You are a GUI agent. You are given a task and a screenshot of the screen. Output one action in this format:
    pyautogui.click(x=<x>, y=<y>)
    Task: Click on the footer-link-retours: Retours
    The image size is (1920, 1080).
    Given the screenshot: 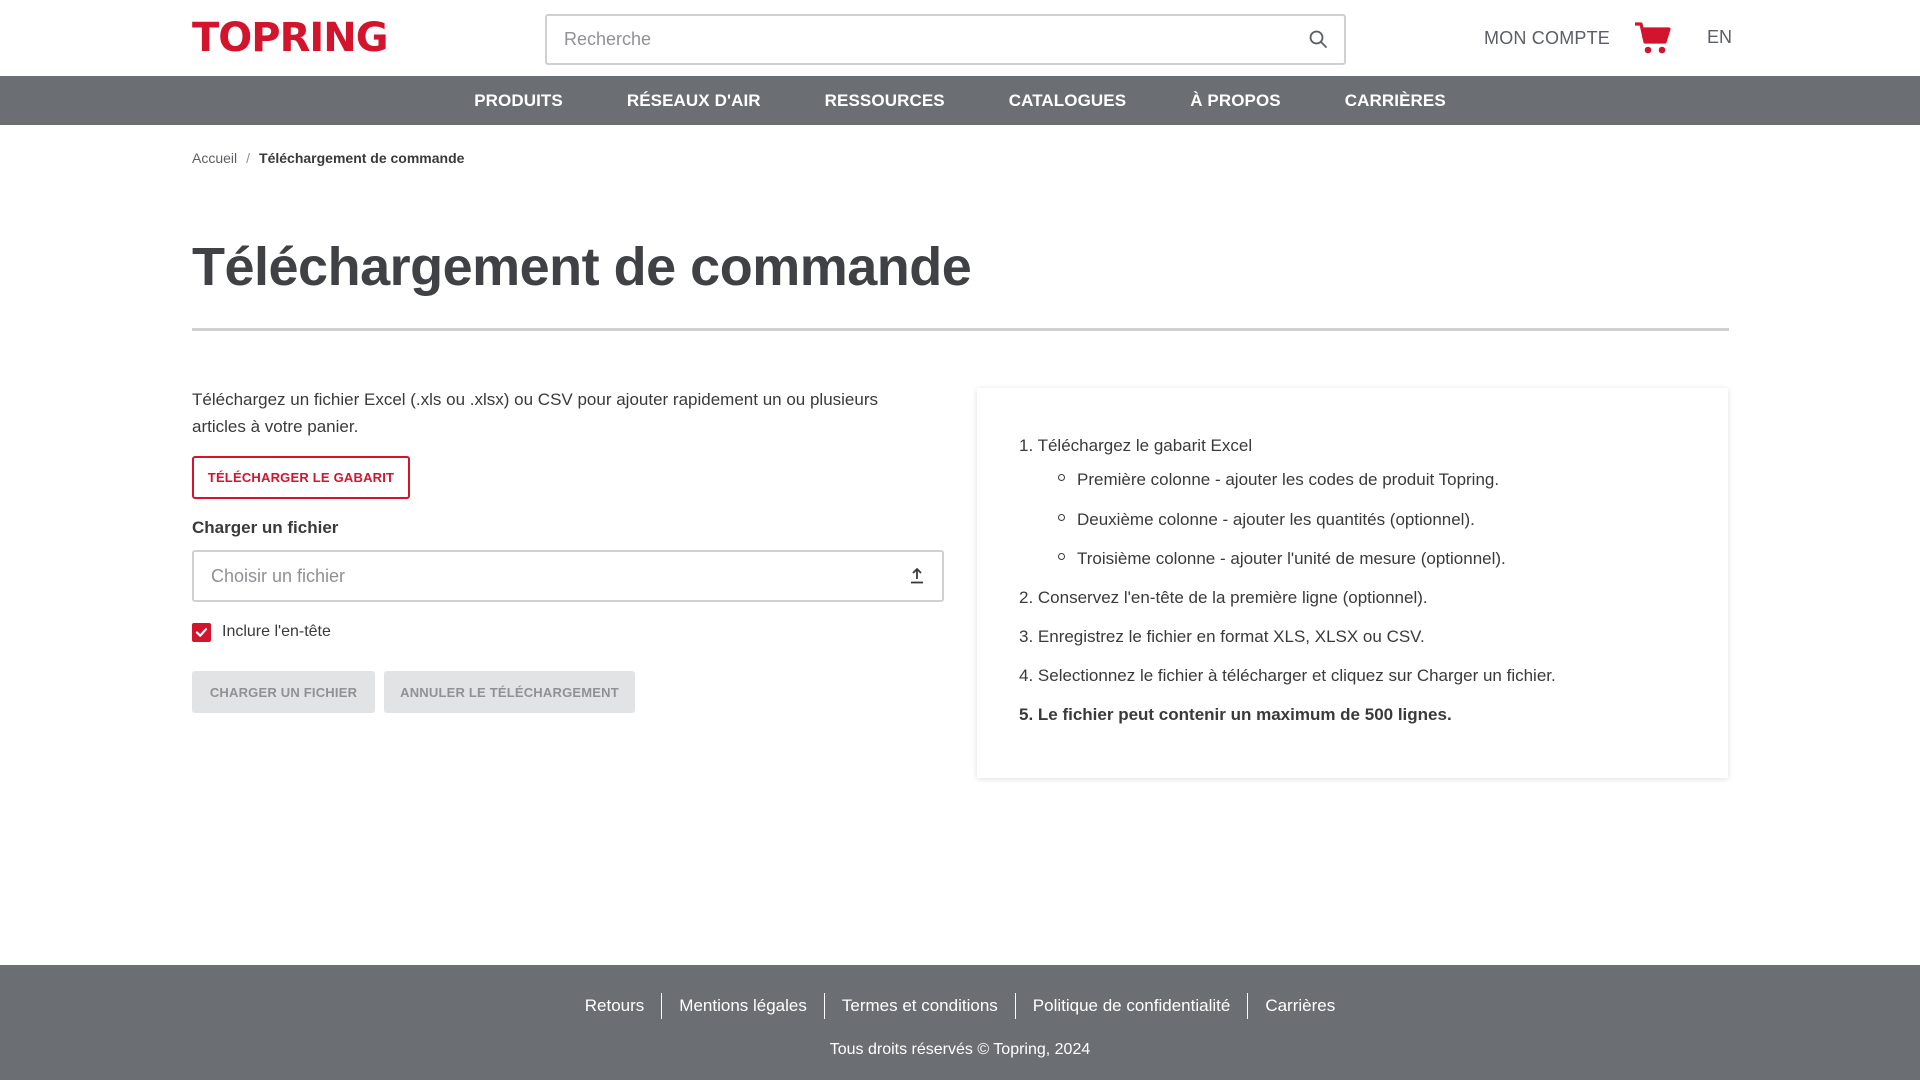 What is the action you would take?
    pyautogui.click(x=615, y=1006)
    